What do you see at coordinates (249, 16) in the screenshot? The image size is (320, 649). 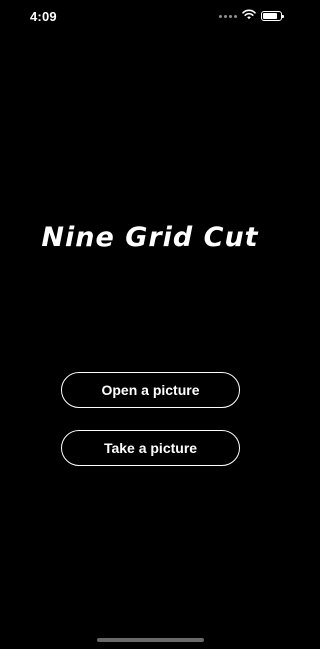 I see `wifi-icon` at bounding box center [249, 16].